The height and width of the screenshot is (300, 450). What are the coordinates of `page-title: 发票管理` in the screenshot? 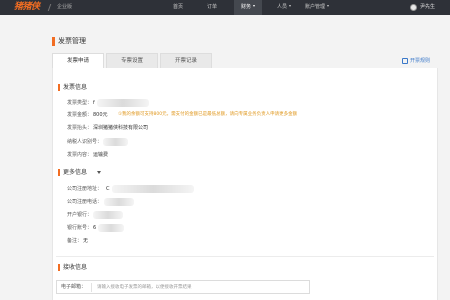 It's located at (72, 41).